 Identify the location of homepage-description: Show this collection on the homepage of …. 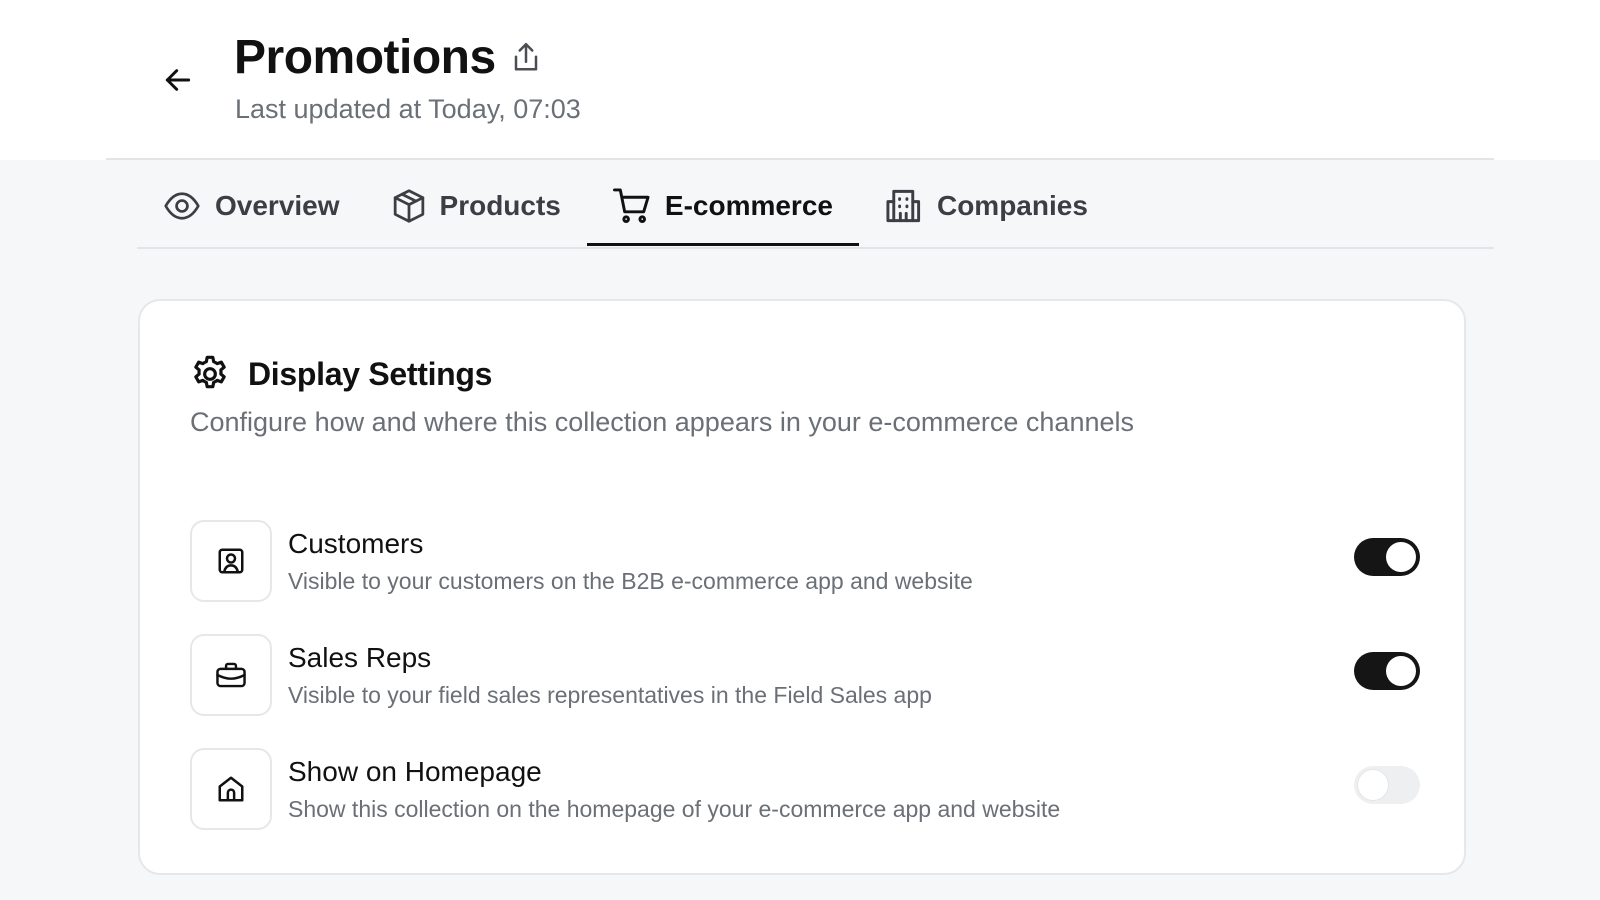
(674, 808).